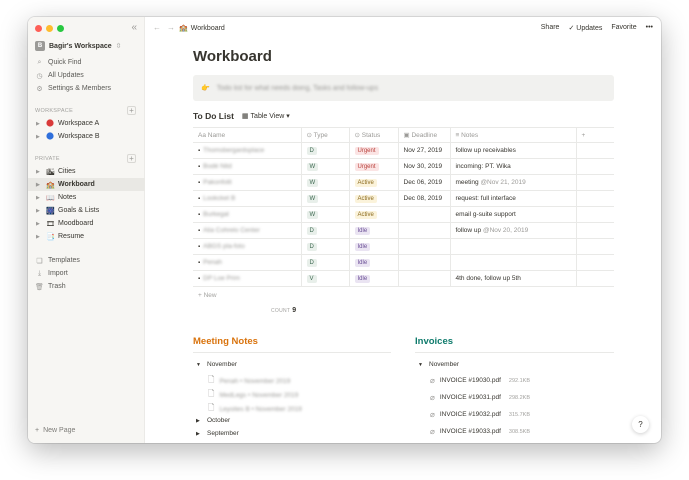 This screenshot has width=689, height=480. I want to click on name-cell: ▪ Penah, so click(247, 262).